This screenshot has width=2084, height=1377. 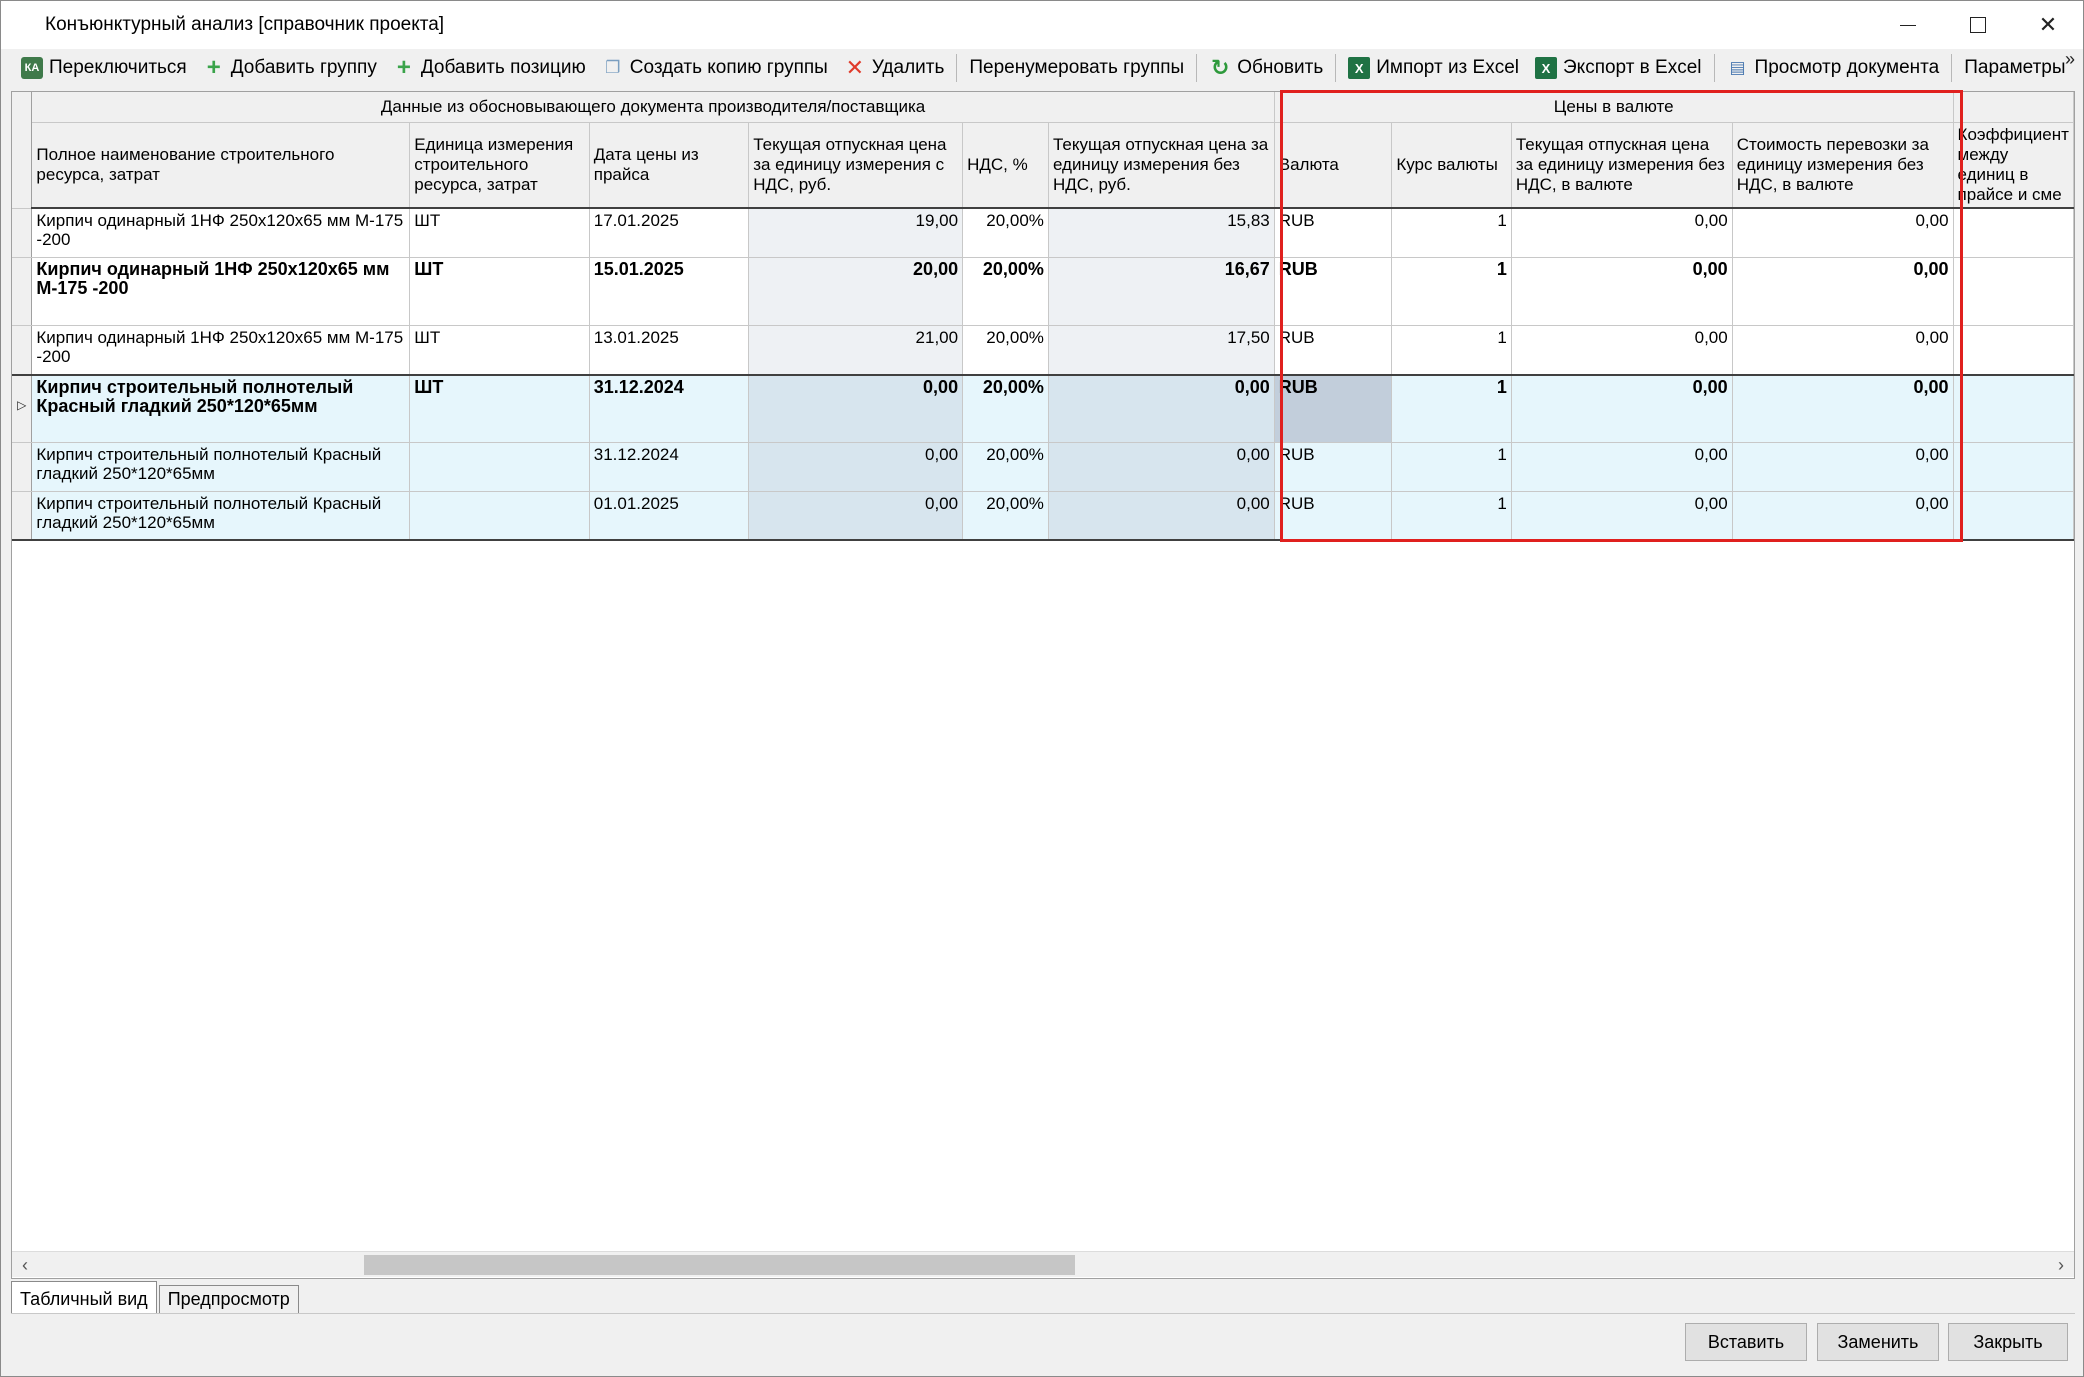 I want to click on parameters-button: Параметры, so click(x=2014, y=68).